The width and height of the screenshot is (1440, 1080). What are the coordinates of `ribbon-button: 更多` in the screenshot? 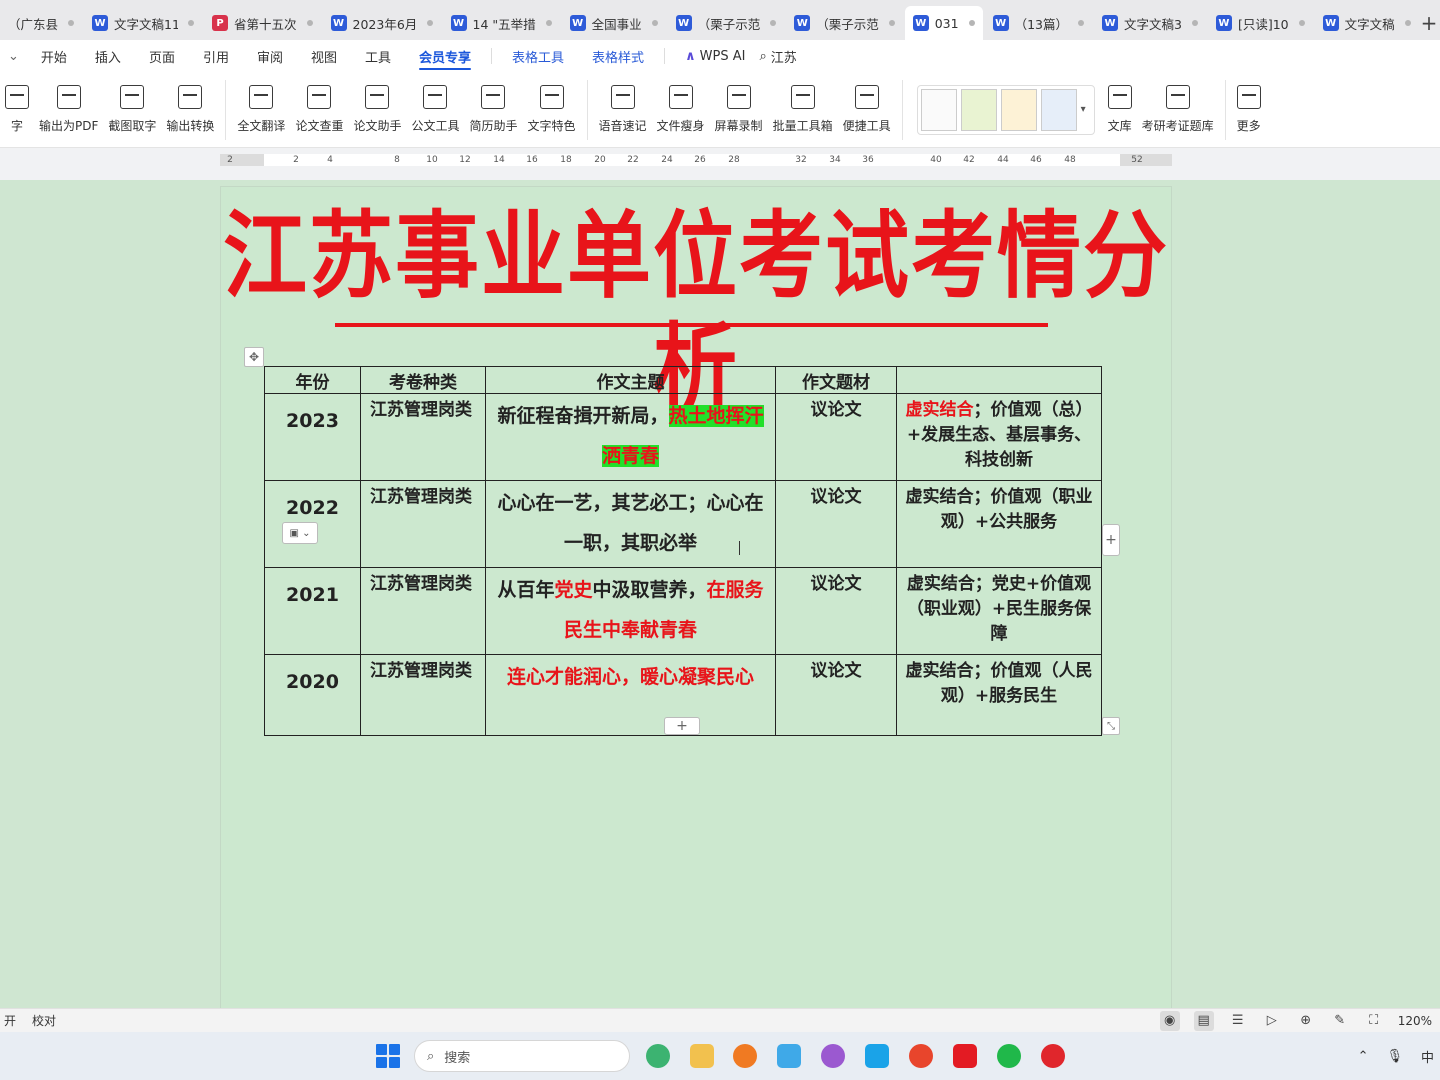 It's located at (1249, 110).